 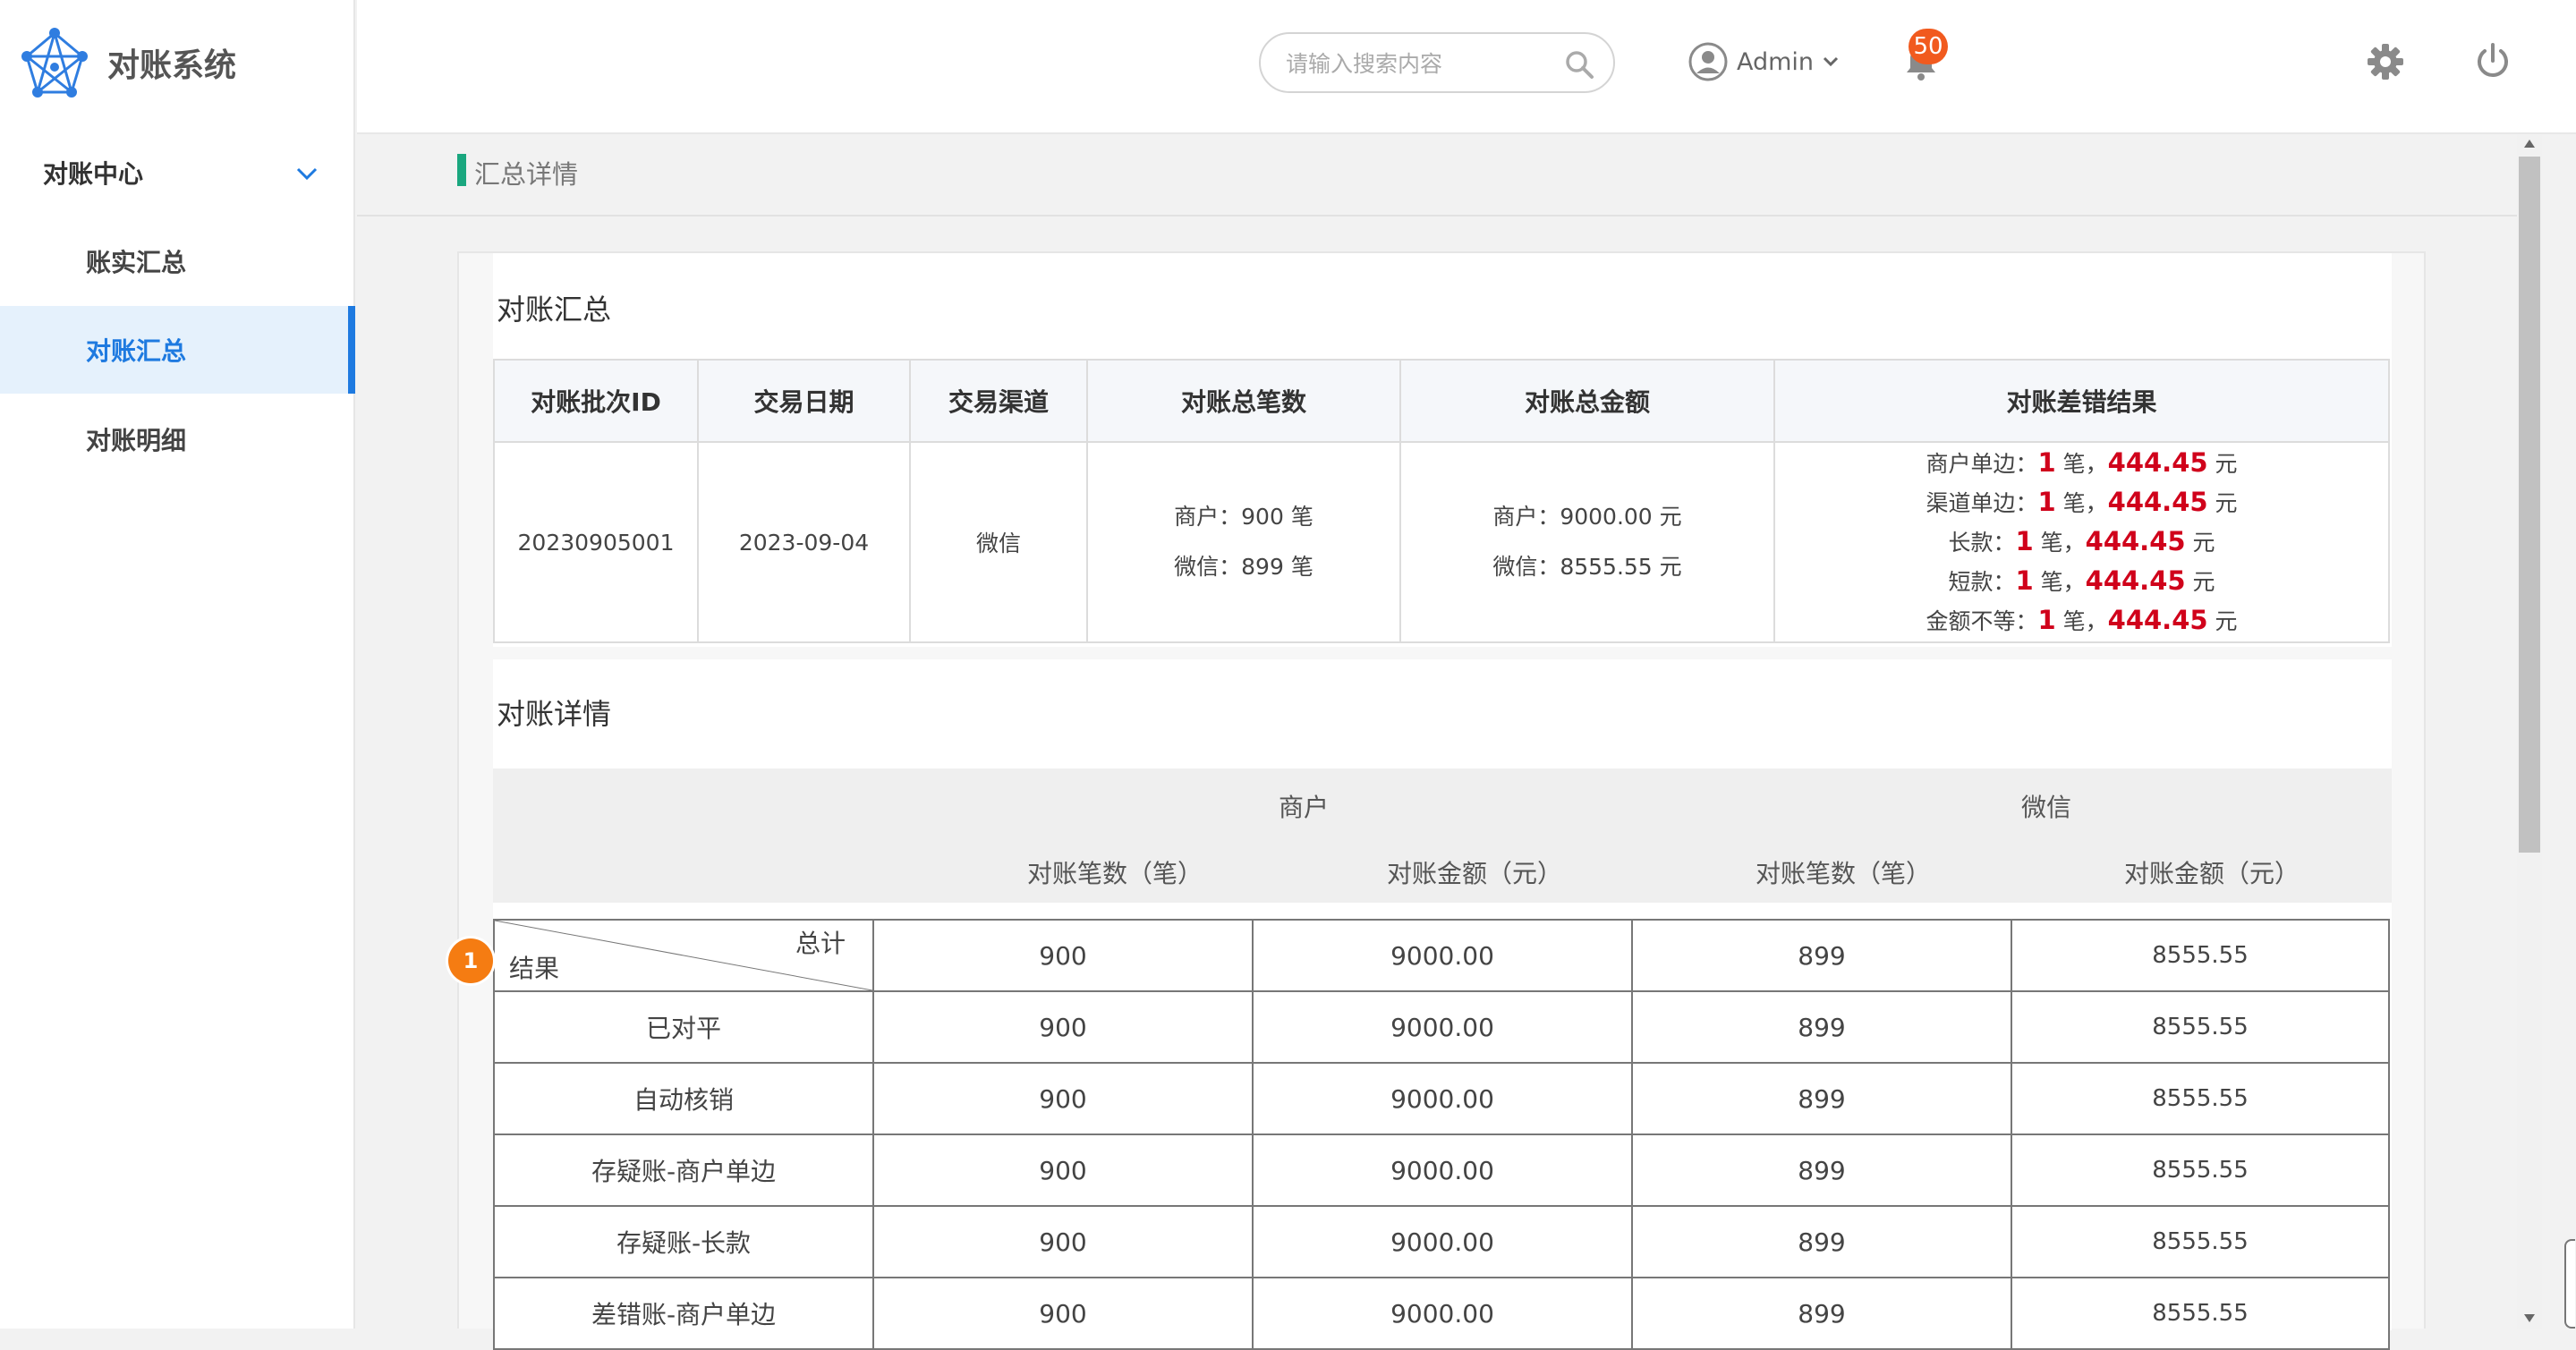 What do you see at coordinates (2385, 62) in the screenshot?
I see `gear-icon` at bounding box center [2385, 62].